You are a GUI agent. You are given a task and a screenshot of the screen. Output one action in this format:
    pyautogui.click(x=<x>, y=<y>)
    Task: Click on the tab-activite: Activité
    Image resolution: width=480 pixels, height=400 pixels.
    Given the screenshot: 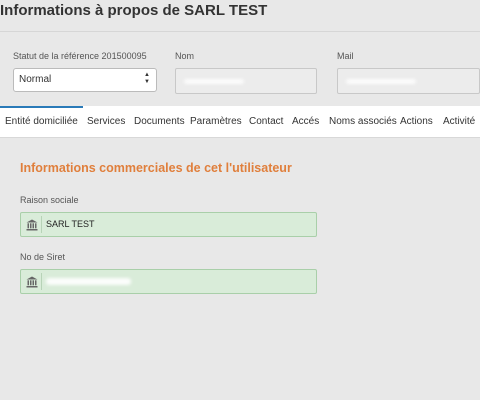 What is the action you would take?
    pyautogui.click(x=459, y=121)
    